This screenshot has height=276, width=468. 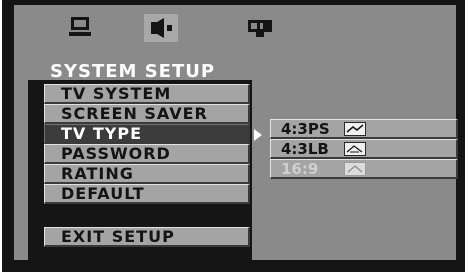 What do you see at coordinates (133, 71) in the screenshot?
I see `page-title: SYSTEM SETUP` at bounding box center [133, 71].